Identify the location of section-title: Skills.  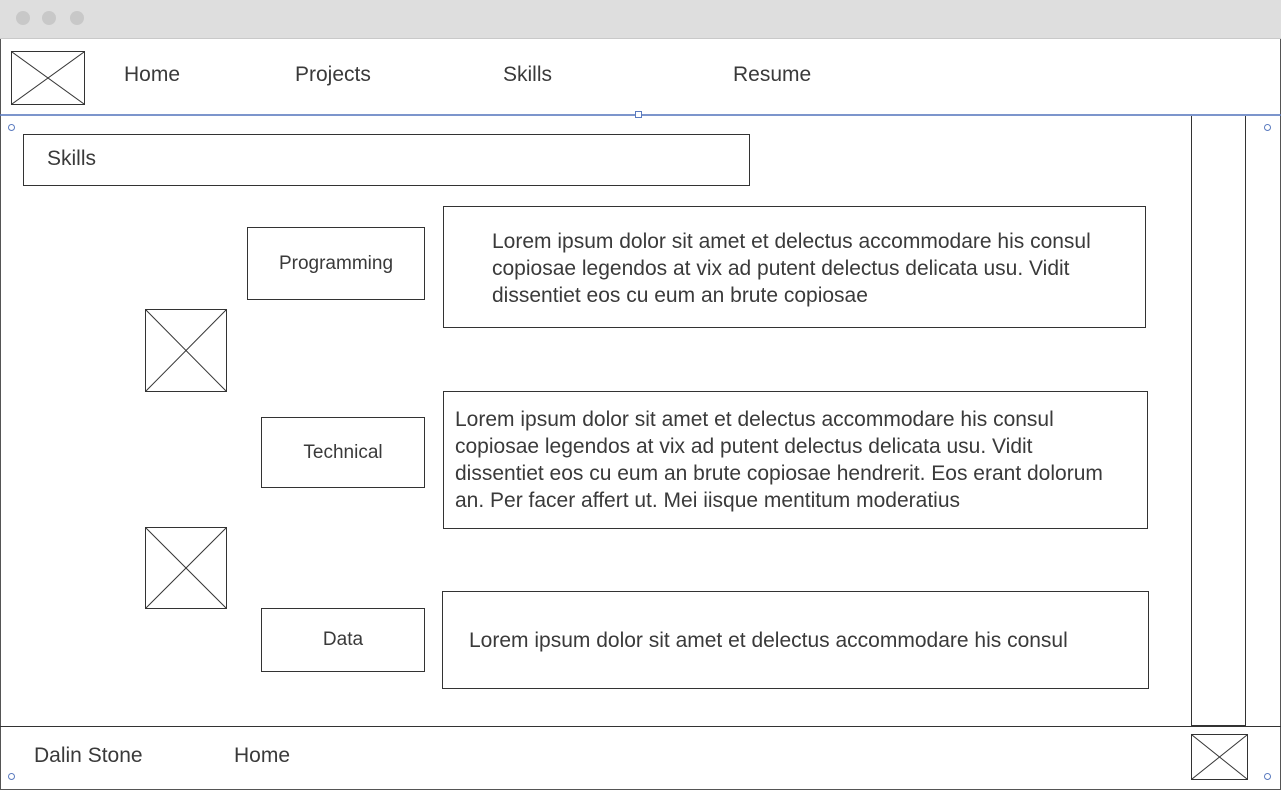
(386, 160).